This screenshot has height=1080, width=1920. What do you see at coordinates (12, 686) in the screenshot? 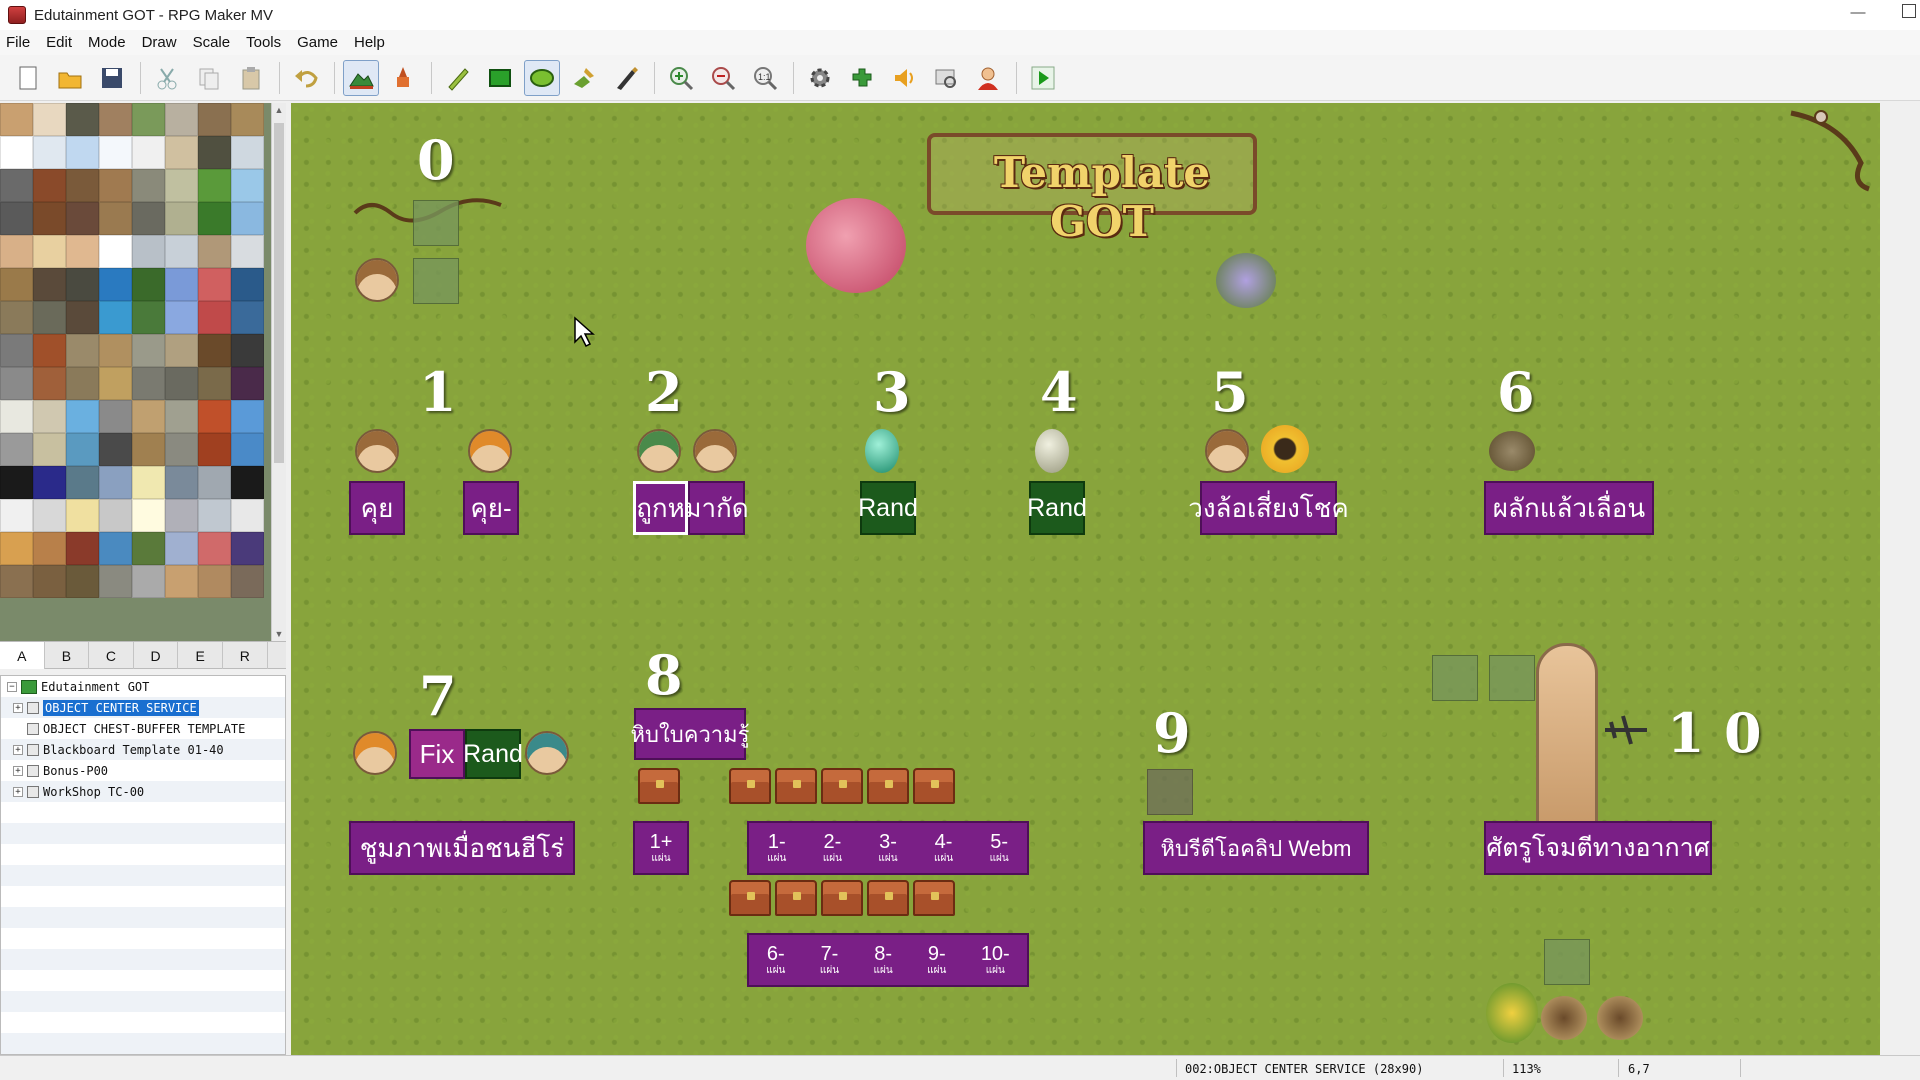
I see `collapse-icon: −` at bounding box center [12, 686].